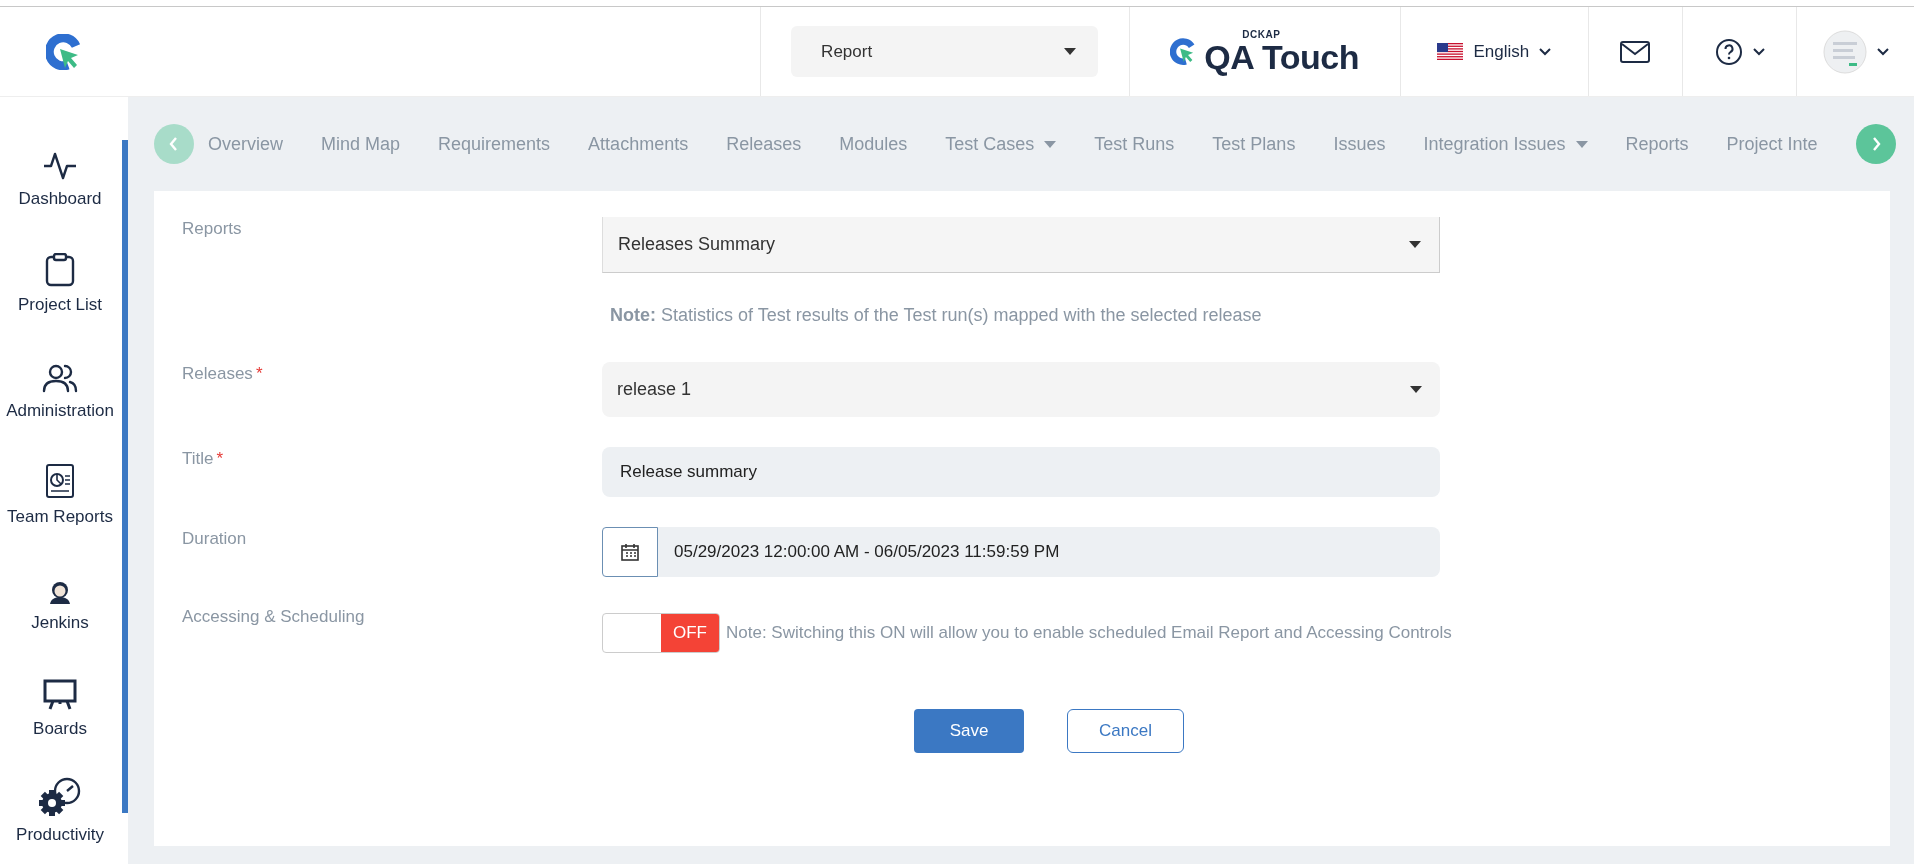 The height and width of the screenshot is (864, 1914). I want to click on tab: Requirements, so click(494, 144).